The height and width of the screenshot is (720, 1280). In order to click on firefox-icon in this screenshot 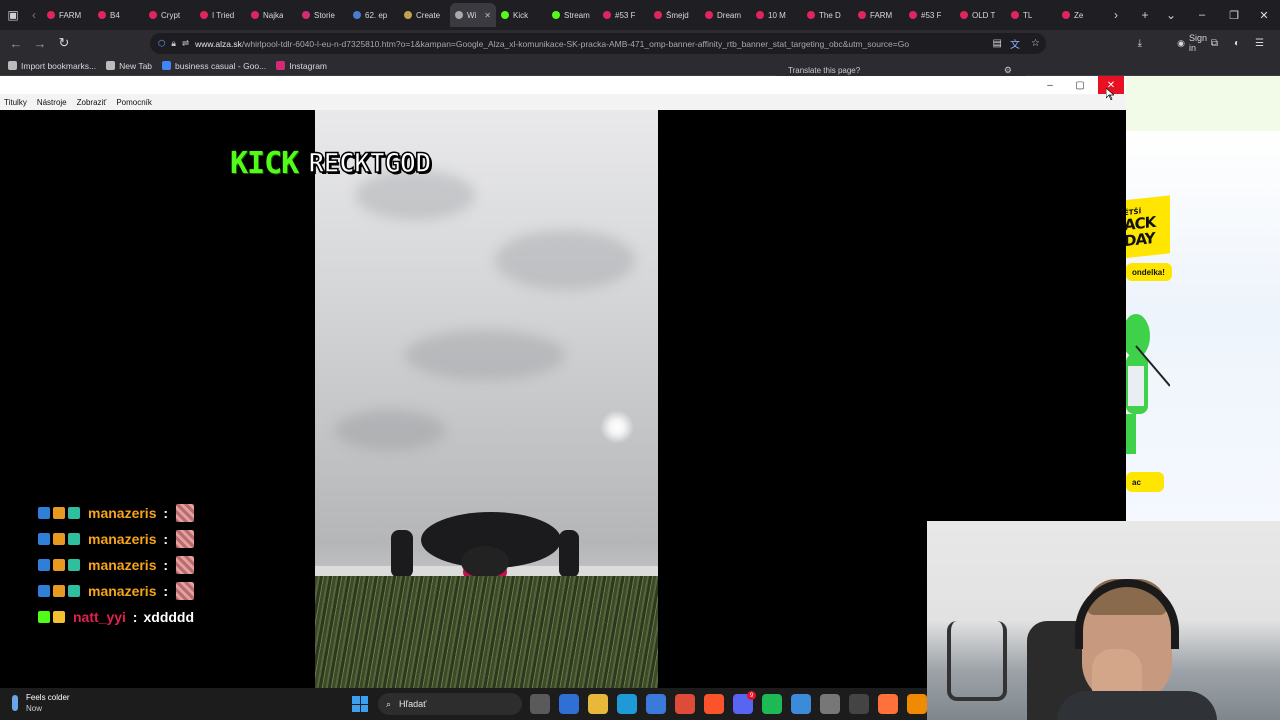, I will do `click(888, 704)`.